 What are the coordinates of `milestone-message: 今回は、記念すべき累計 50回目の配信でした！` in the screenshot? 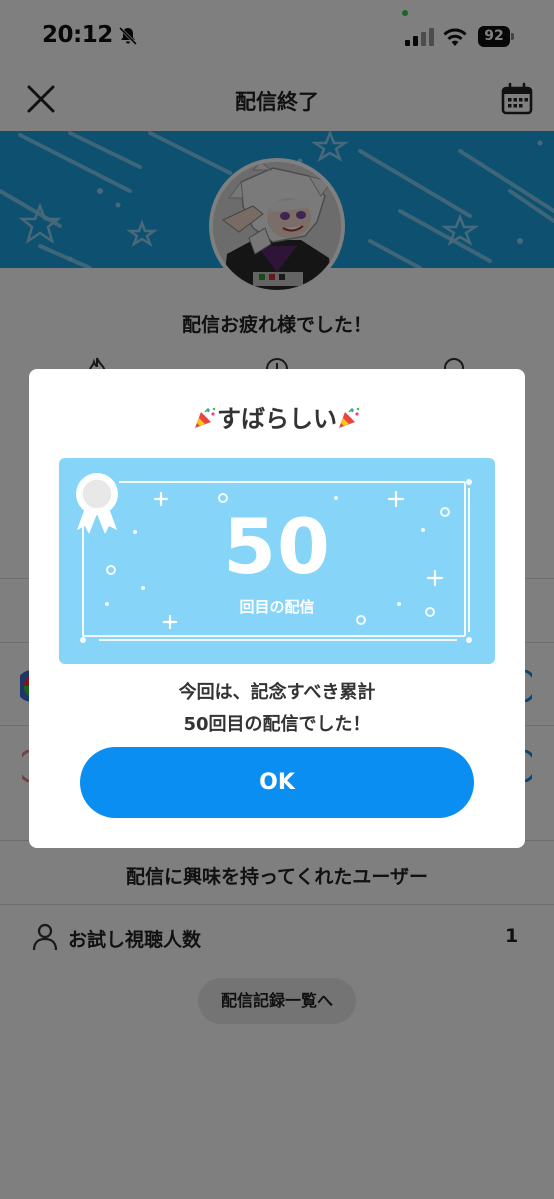 It's located at (277, 709).